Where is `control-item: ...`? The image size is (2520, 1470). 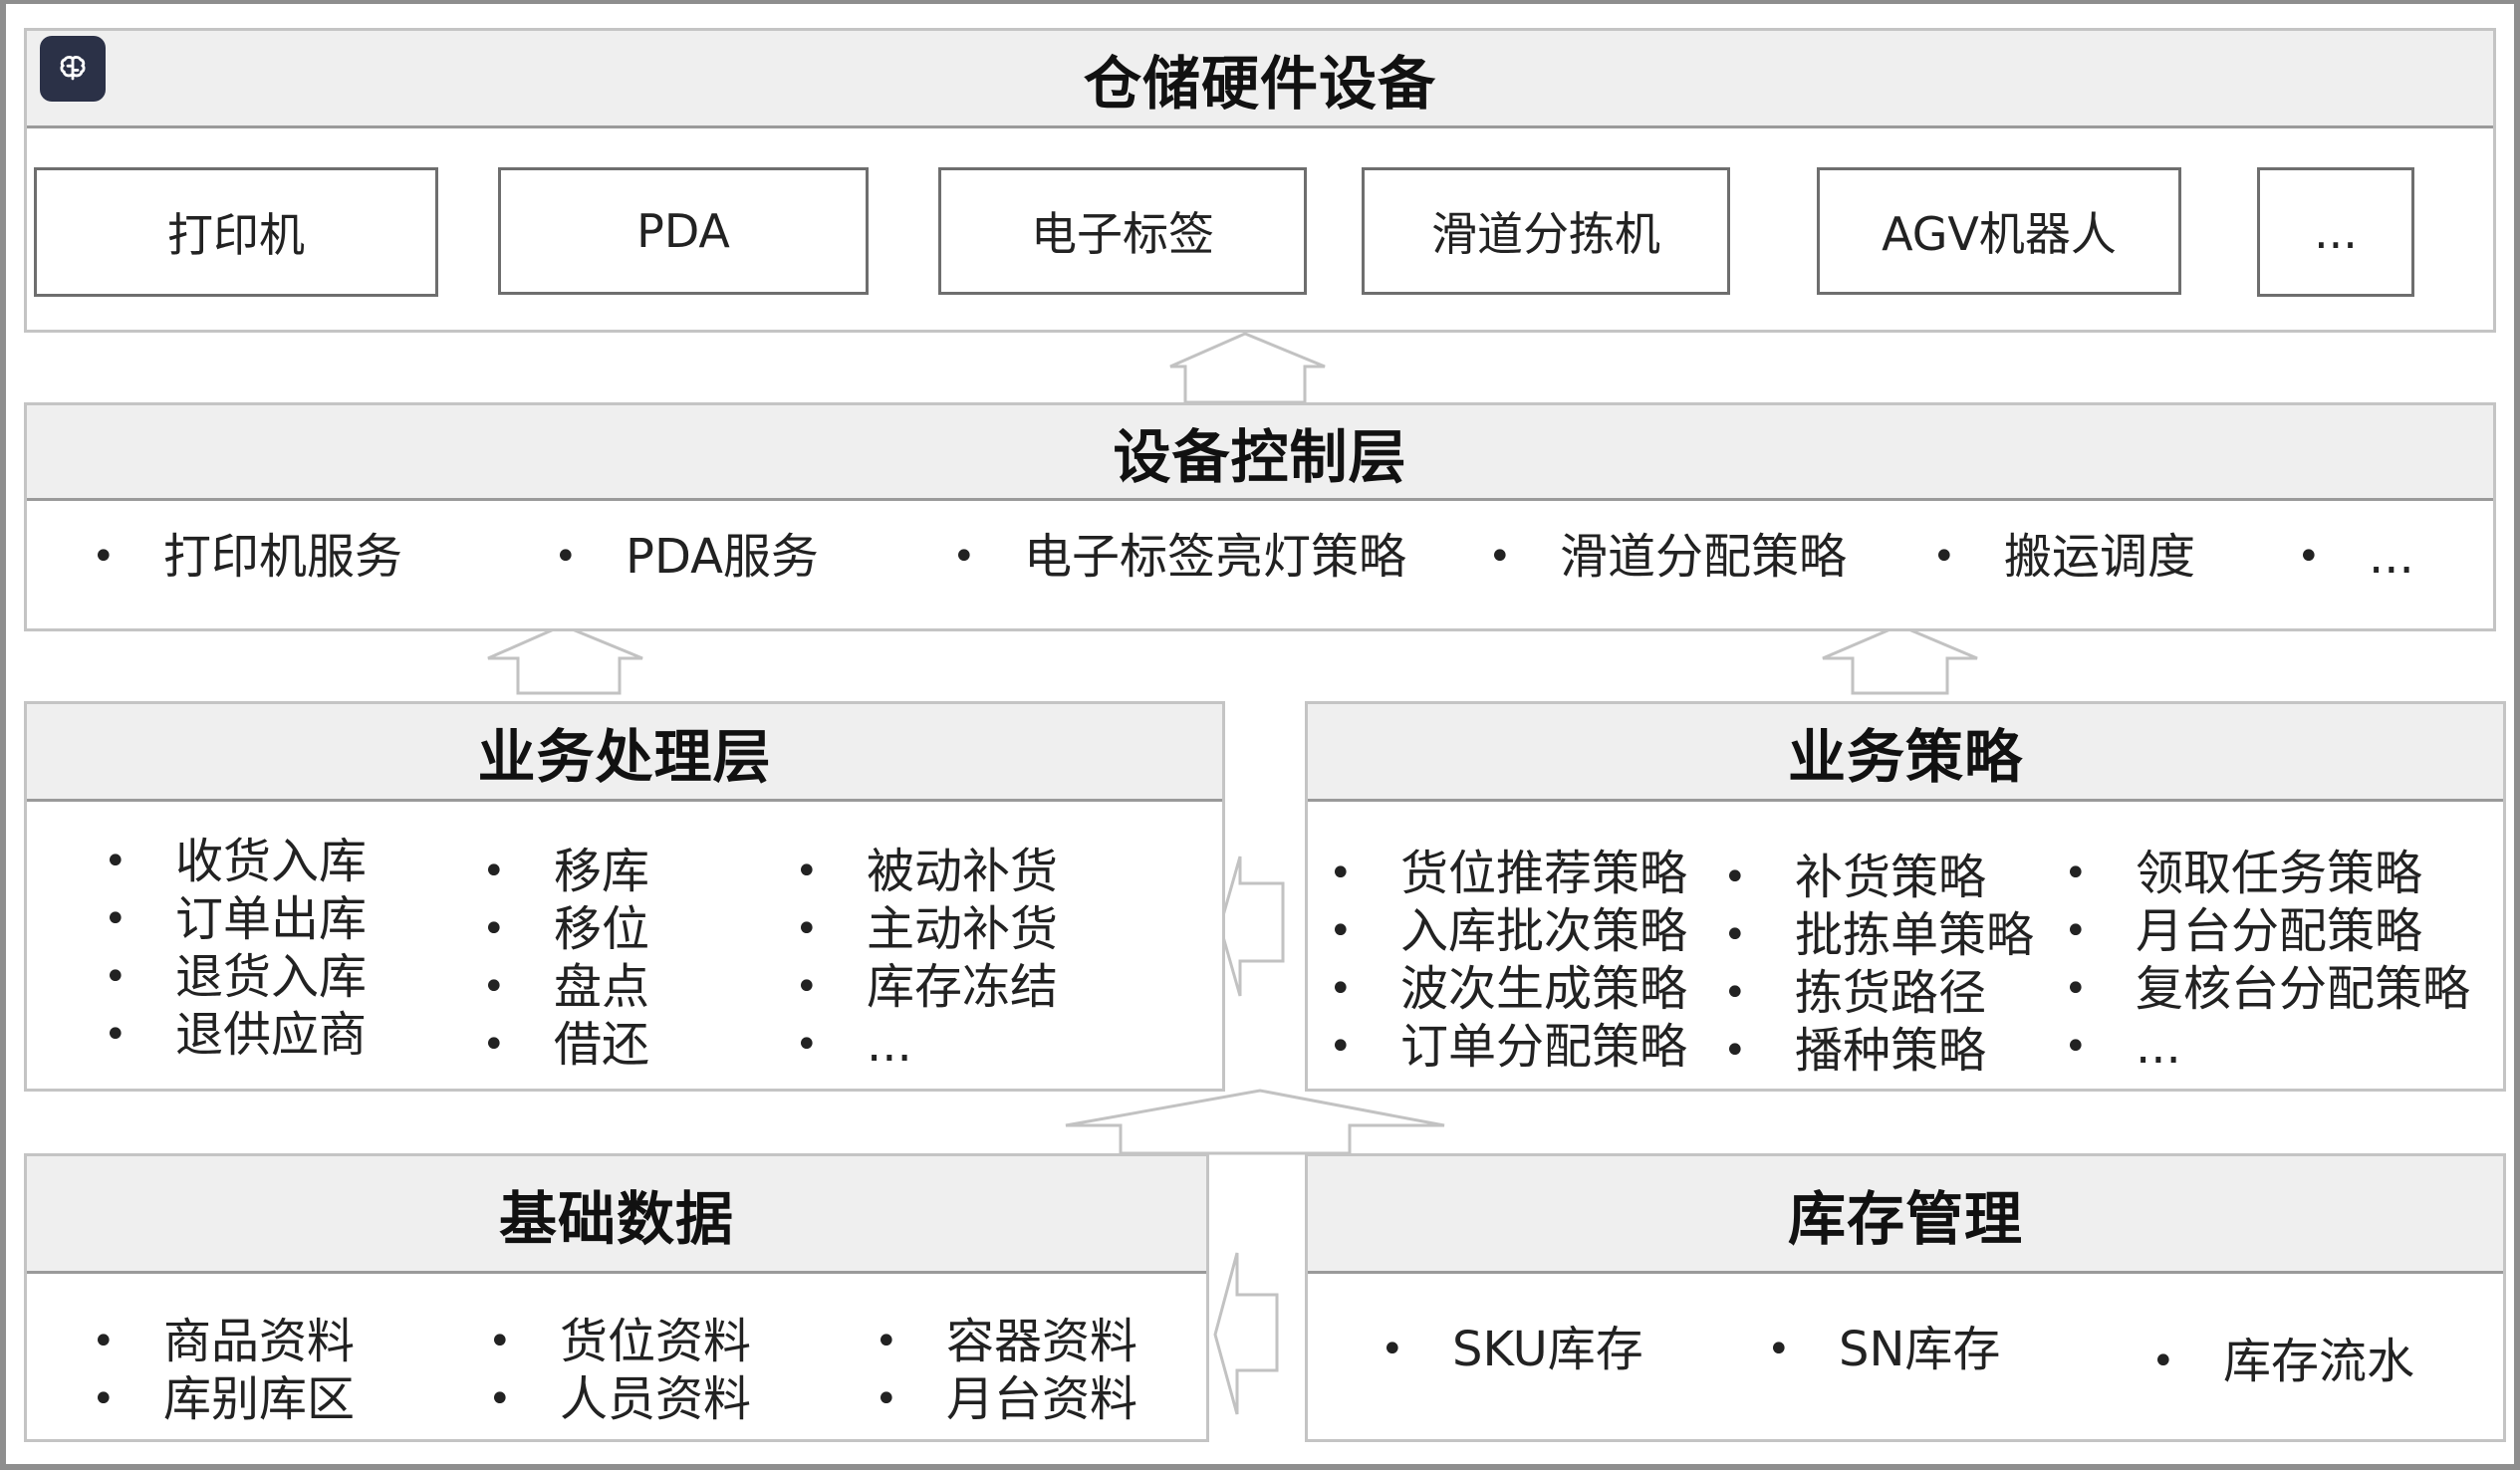
control-item: ... is located at coordinates (2355, 557).